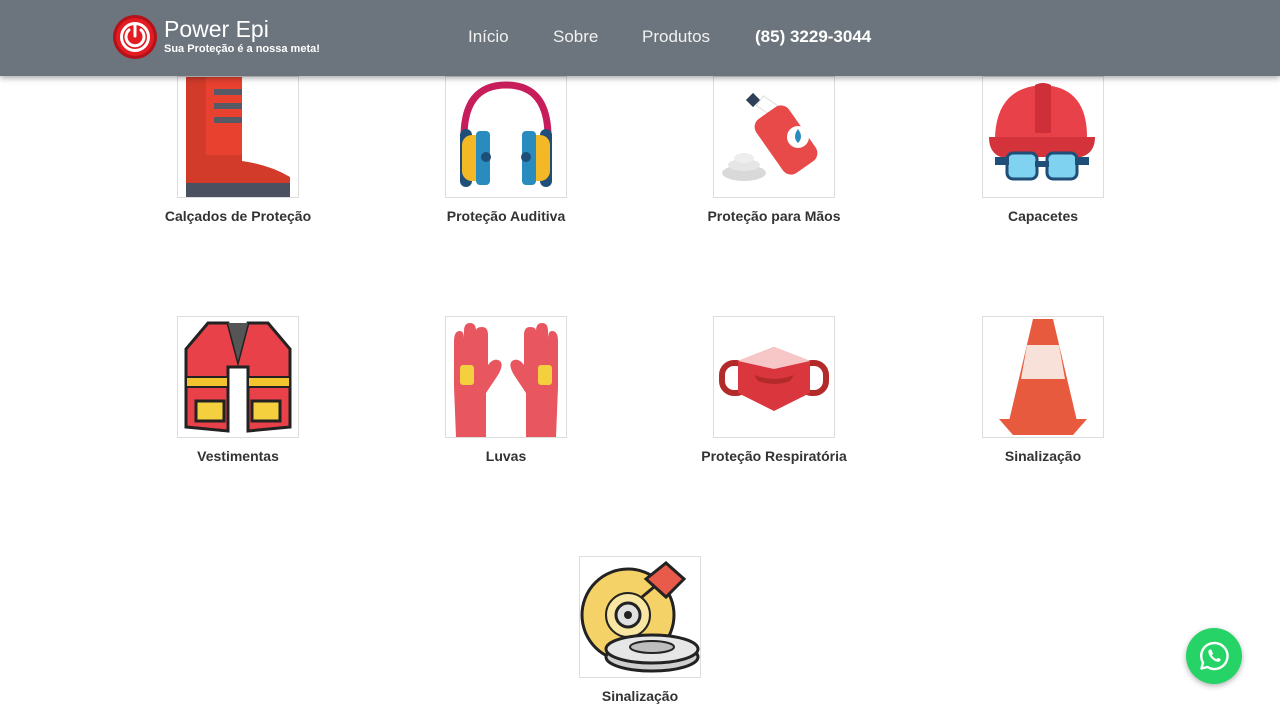 The width and height of the screenshot is (1280, 722). I want to click on product-card: Vestimentas, so click(238, 396).